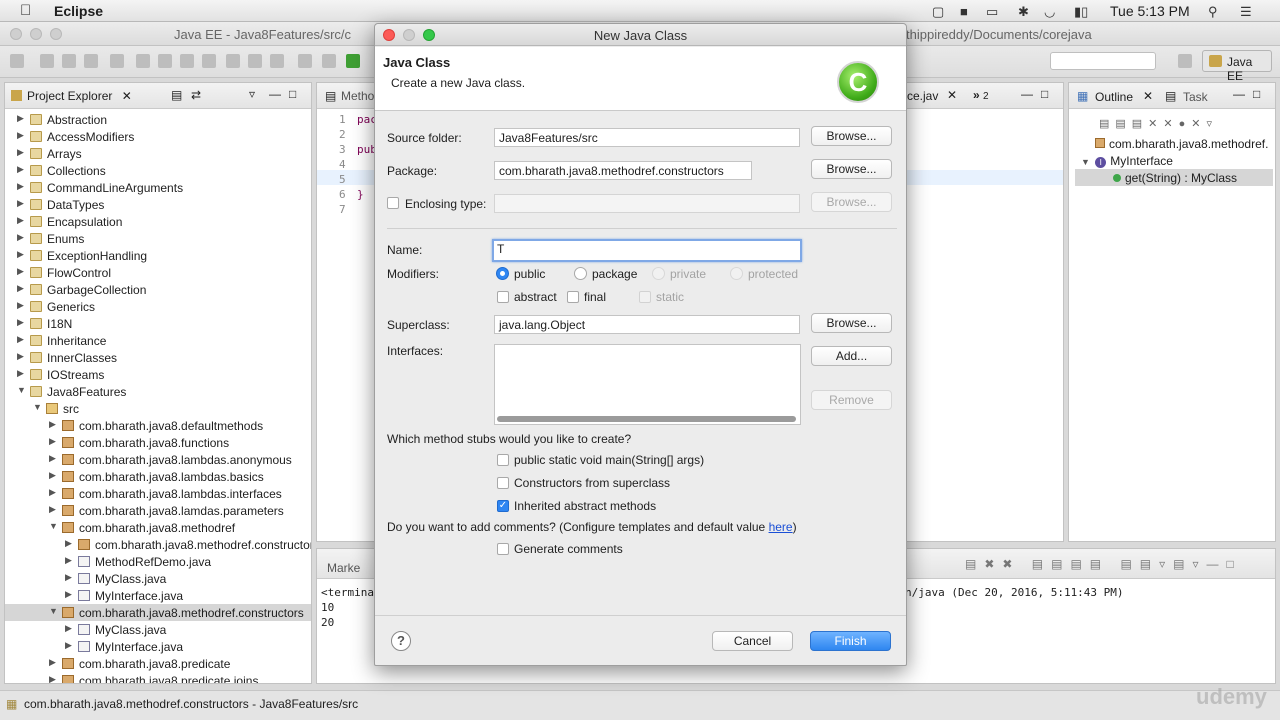 This screenshot has height=720, width=1280. Describe the element at coordinates (158, 153) in the screenshot. I see `tree-item-project: ▶ Arrays` at that location.